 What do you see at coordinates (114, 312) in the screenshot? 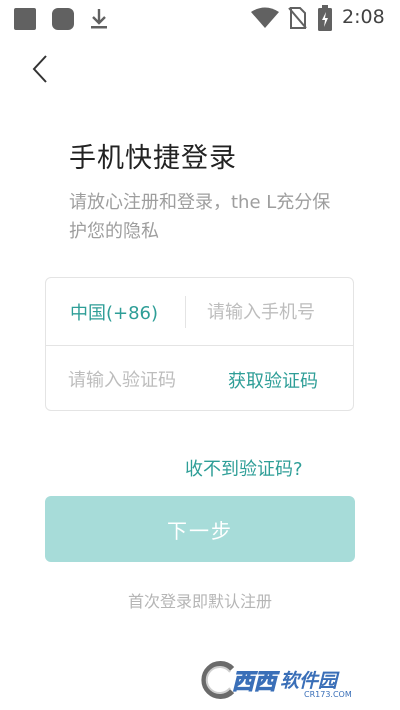
I see `country-code-selector: 中国(+86)` at bounding box center [114, 312].